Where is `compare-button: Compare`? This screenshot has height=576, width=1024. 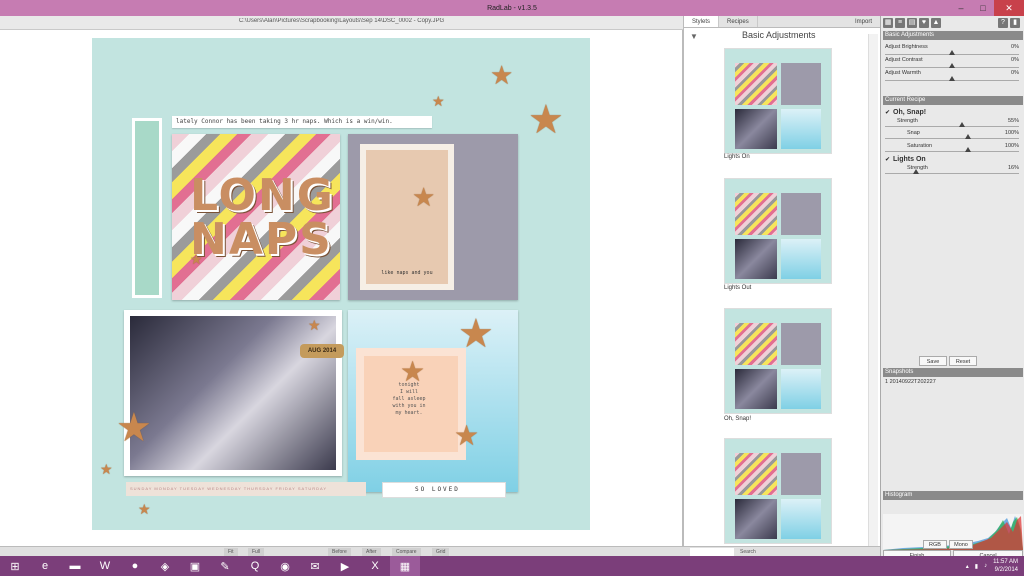
compare-button: Compare is located at coordinates (406, 552).